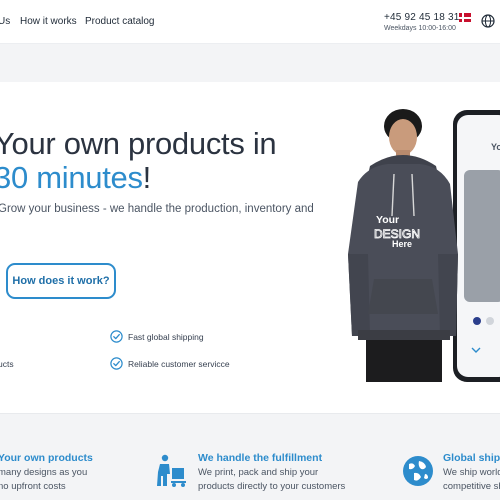 Image resolution: width=500 pixels, height=500 pixels. What do you see at coordinates (258, 472) in the screenshot?
I see `feature-text-fulfillment-line1: We print, pack and ship your` at bounding box center [258, 472].